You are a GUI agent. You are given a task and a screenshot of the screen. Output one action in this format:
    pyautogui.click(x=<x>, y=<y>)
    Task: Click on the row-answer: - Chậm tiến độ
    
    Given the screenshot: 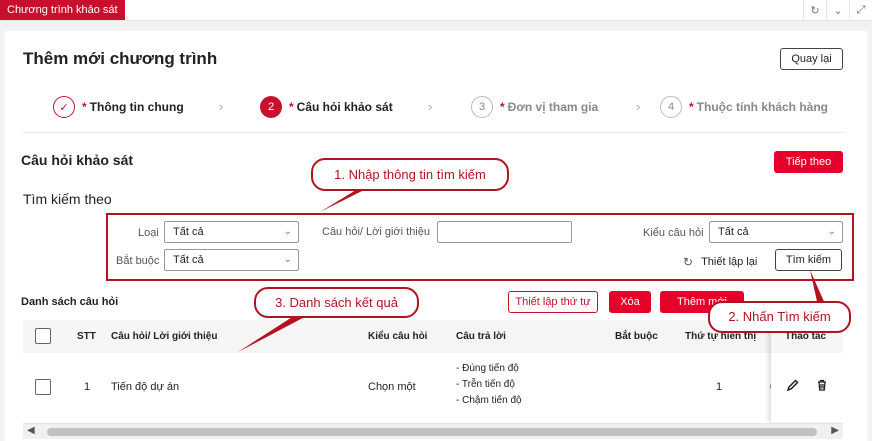 What is the action you would take?
    pyautogui.click(x=489, y=400)
    